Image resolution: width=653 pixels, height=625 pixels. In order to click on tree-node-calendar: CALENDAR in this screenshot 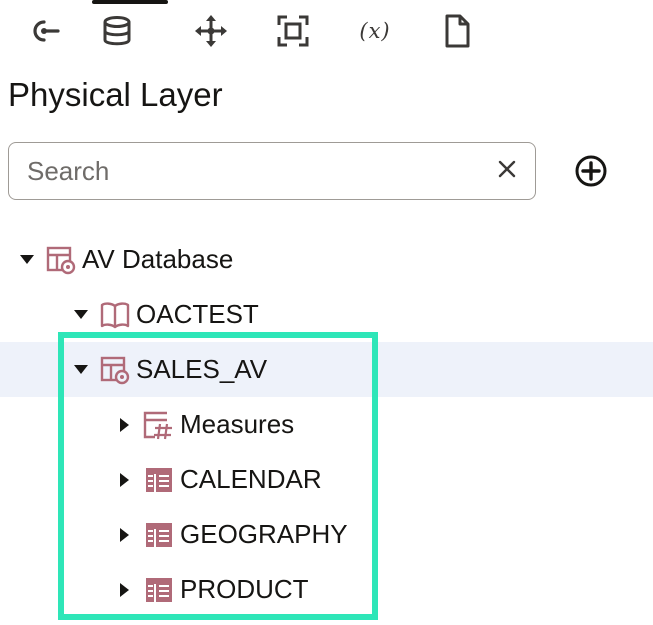, I will do `click(326, 479)`.